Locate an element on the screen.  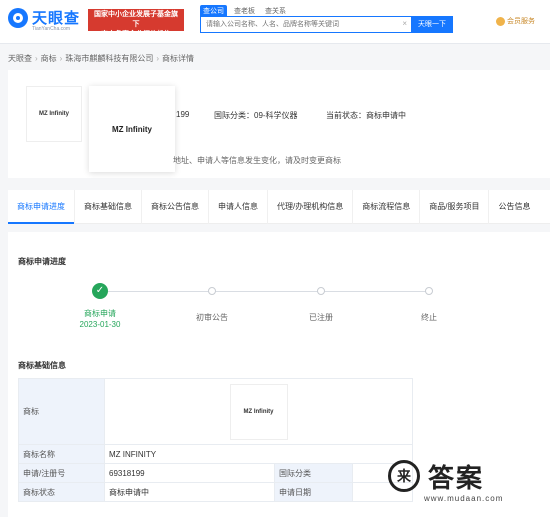
tab-applicant-info: 申请人信息 is located at coordinates (237, 207).